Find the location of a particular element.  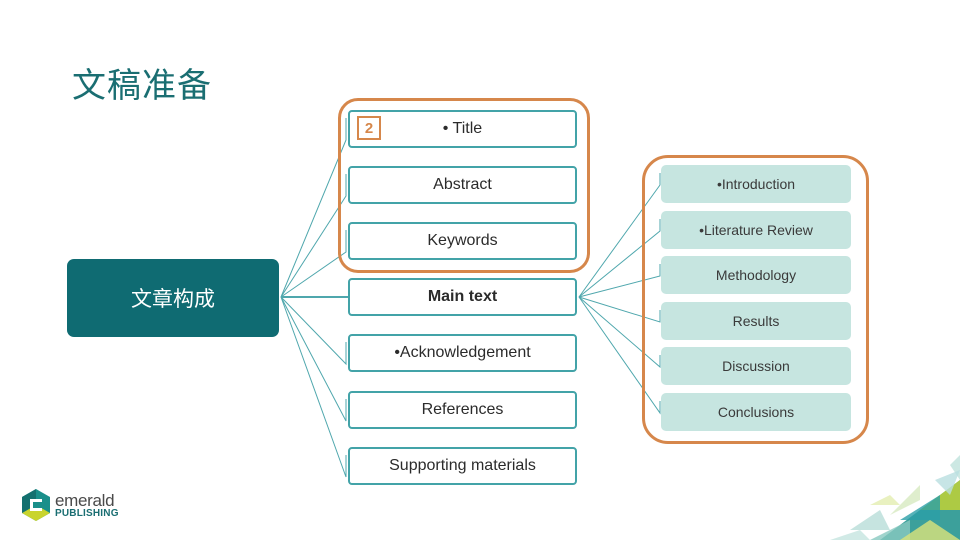

step-number-badge: 2 is located at coordinates (369, 128).